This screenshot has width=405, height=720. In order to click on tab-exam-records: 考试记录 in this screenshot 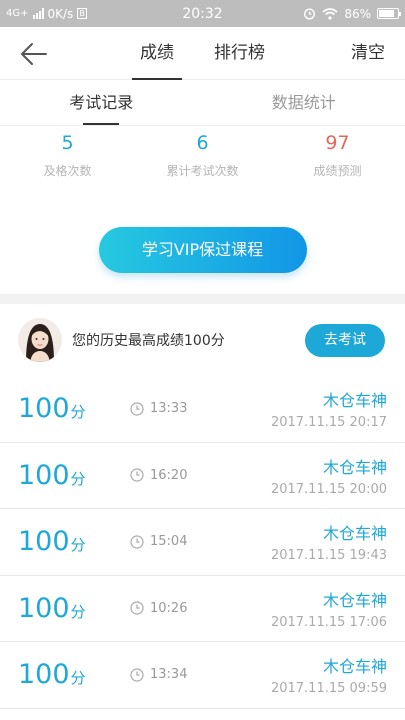, I will do `click(101, 102)`.